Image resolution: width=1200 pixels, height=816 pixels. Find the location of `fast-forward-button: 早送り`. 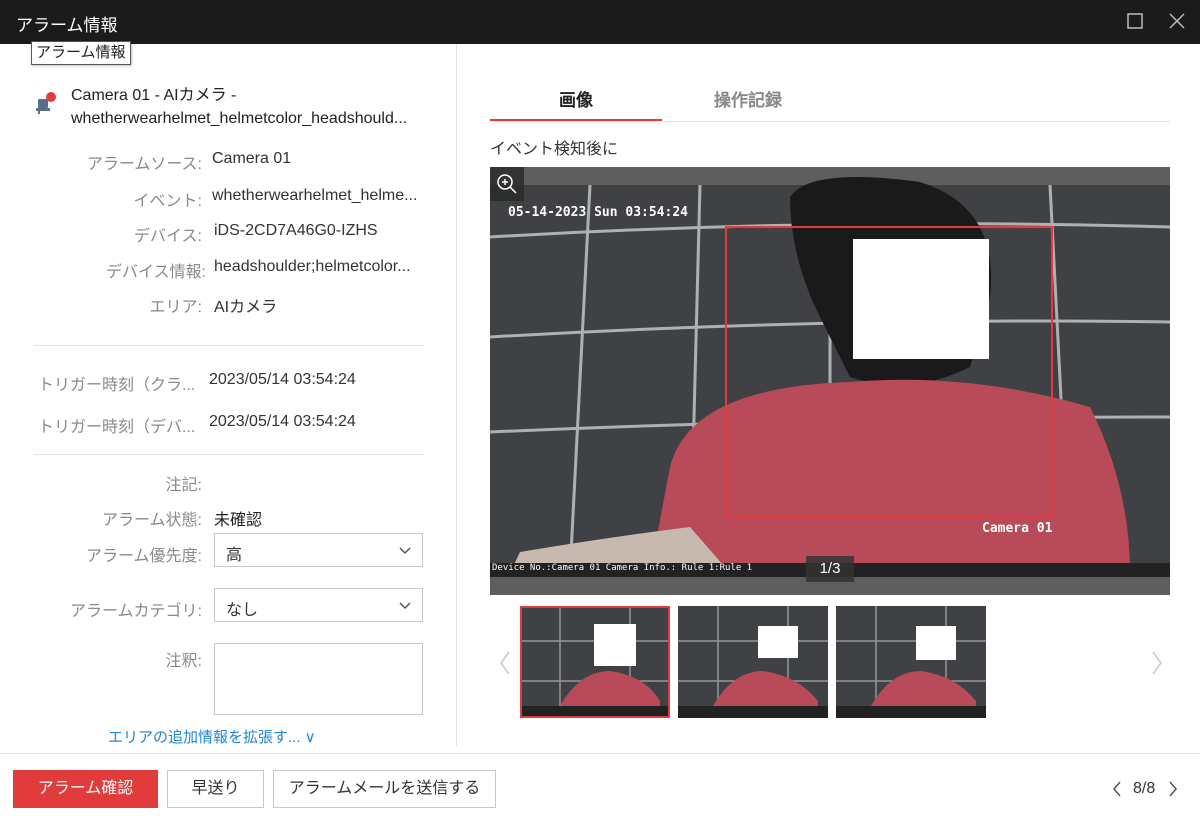

fast-forward-button: 早送り is located at coordinates (215, 789).